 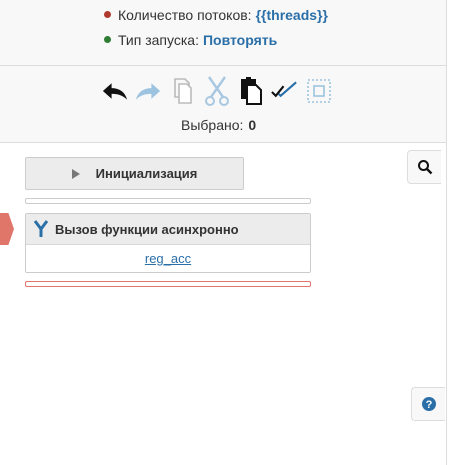 What do you see at coordinates (158, 40) in the screenshot?
I see `launch-type-label: Тип запуска:` at bounding box center [158, 40].